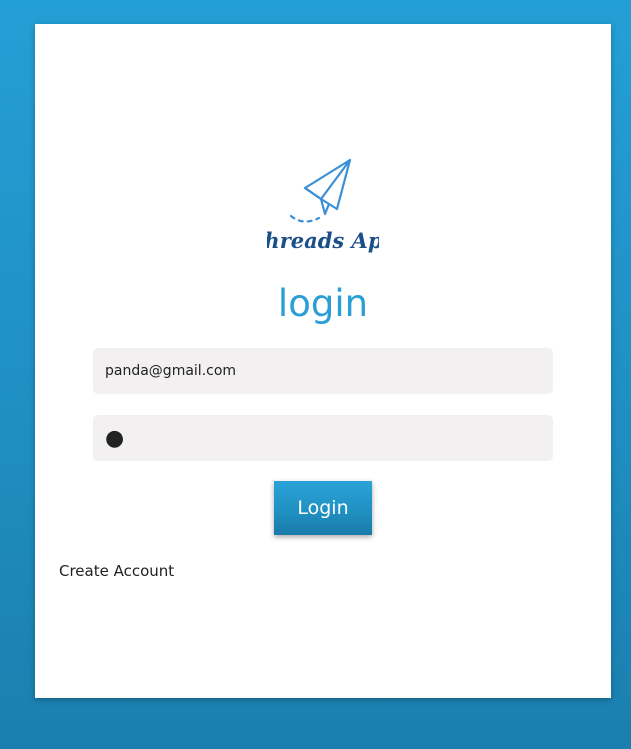 The width and height of the screenshot is (631, 749). Describe the element at coordinates (116, 571) in the screenshot. I see `create-account-link: Create Account` at that location.